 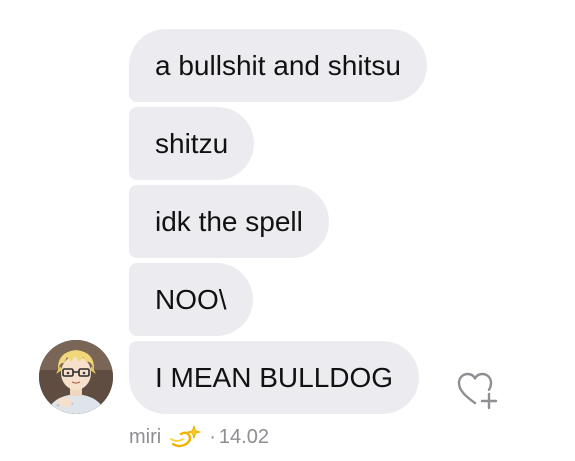 I want to click on message-bubble: I MEAN BULLDOG, so click(x=274, y=377).